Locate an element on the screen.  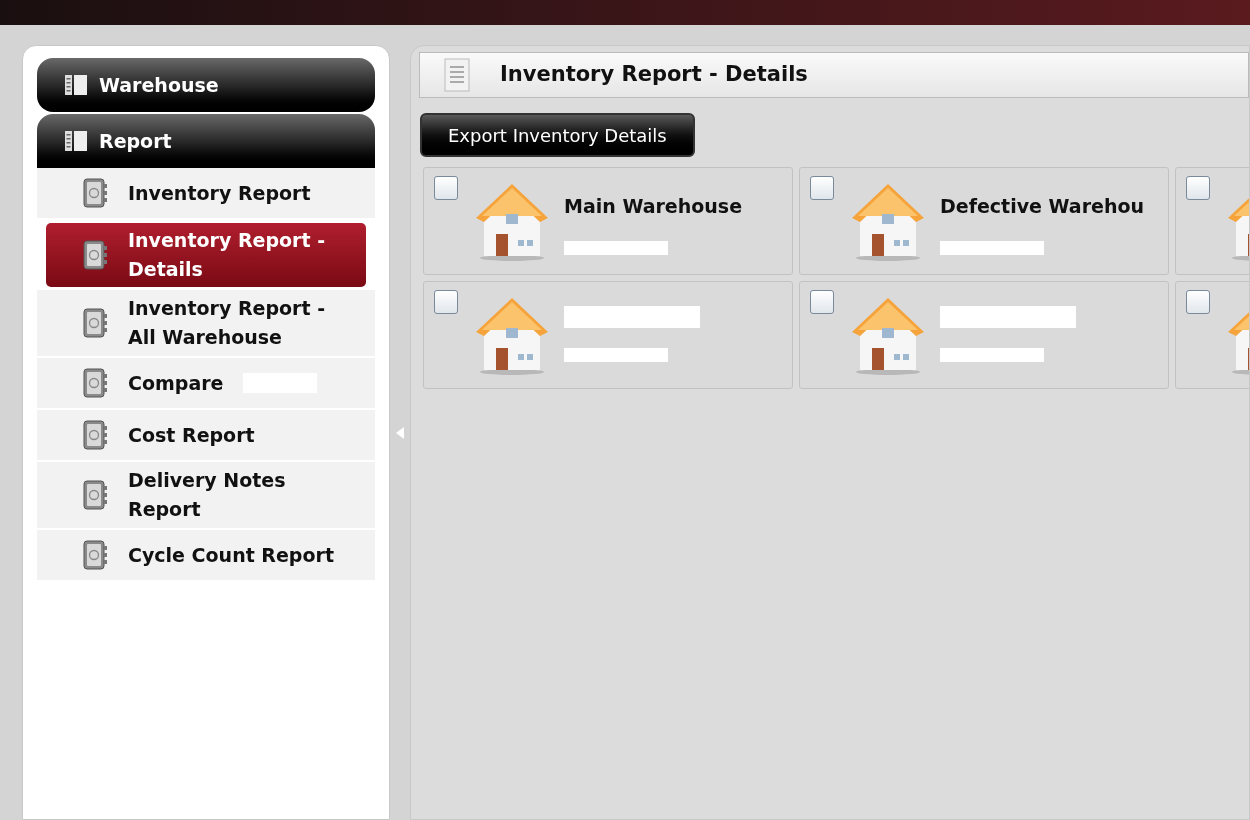
warehouse-name: Main Warehouse is located at coordinates (653, 206).